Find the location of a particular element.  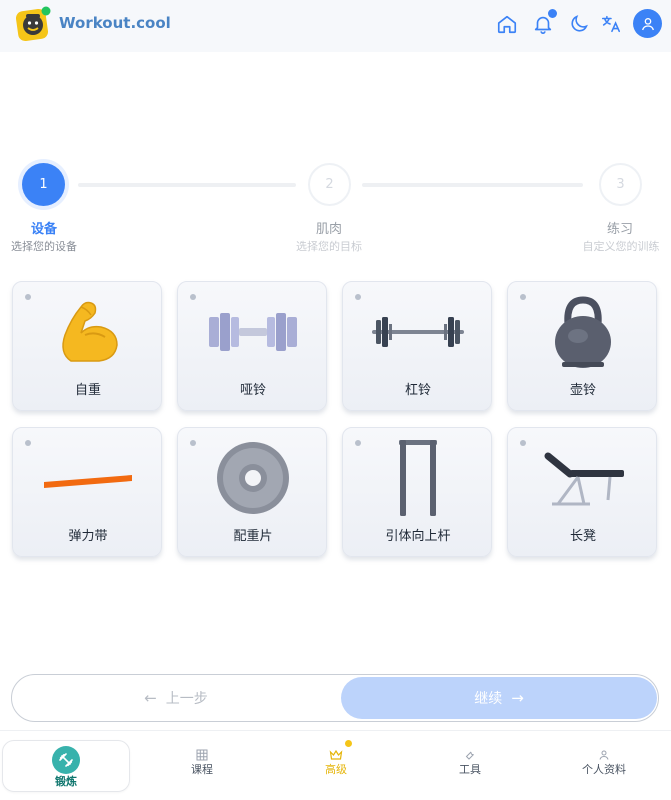

equipment-card-kettlebell: 壶铃 is located at coordinates (582, 346).